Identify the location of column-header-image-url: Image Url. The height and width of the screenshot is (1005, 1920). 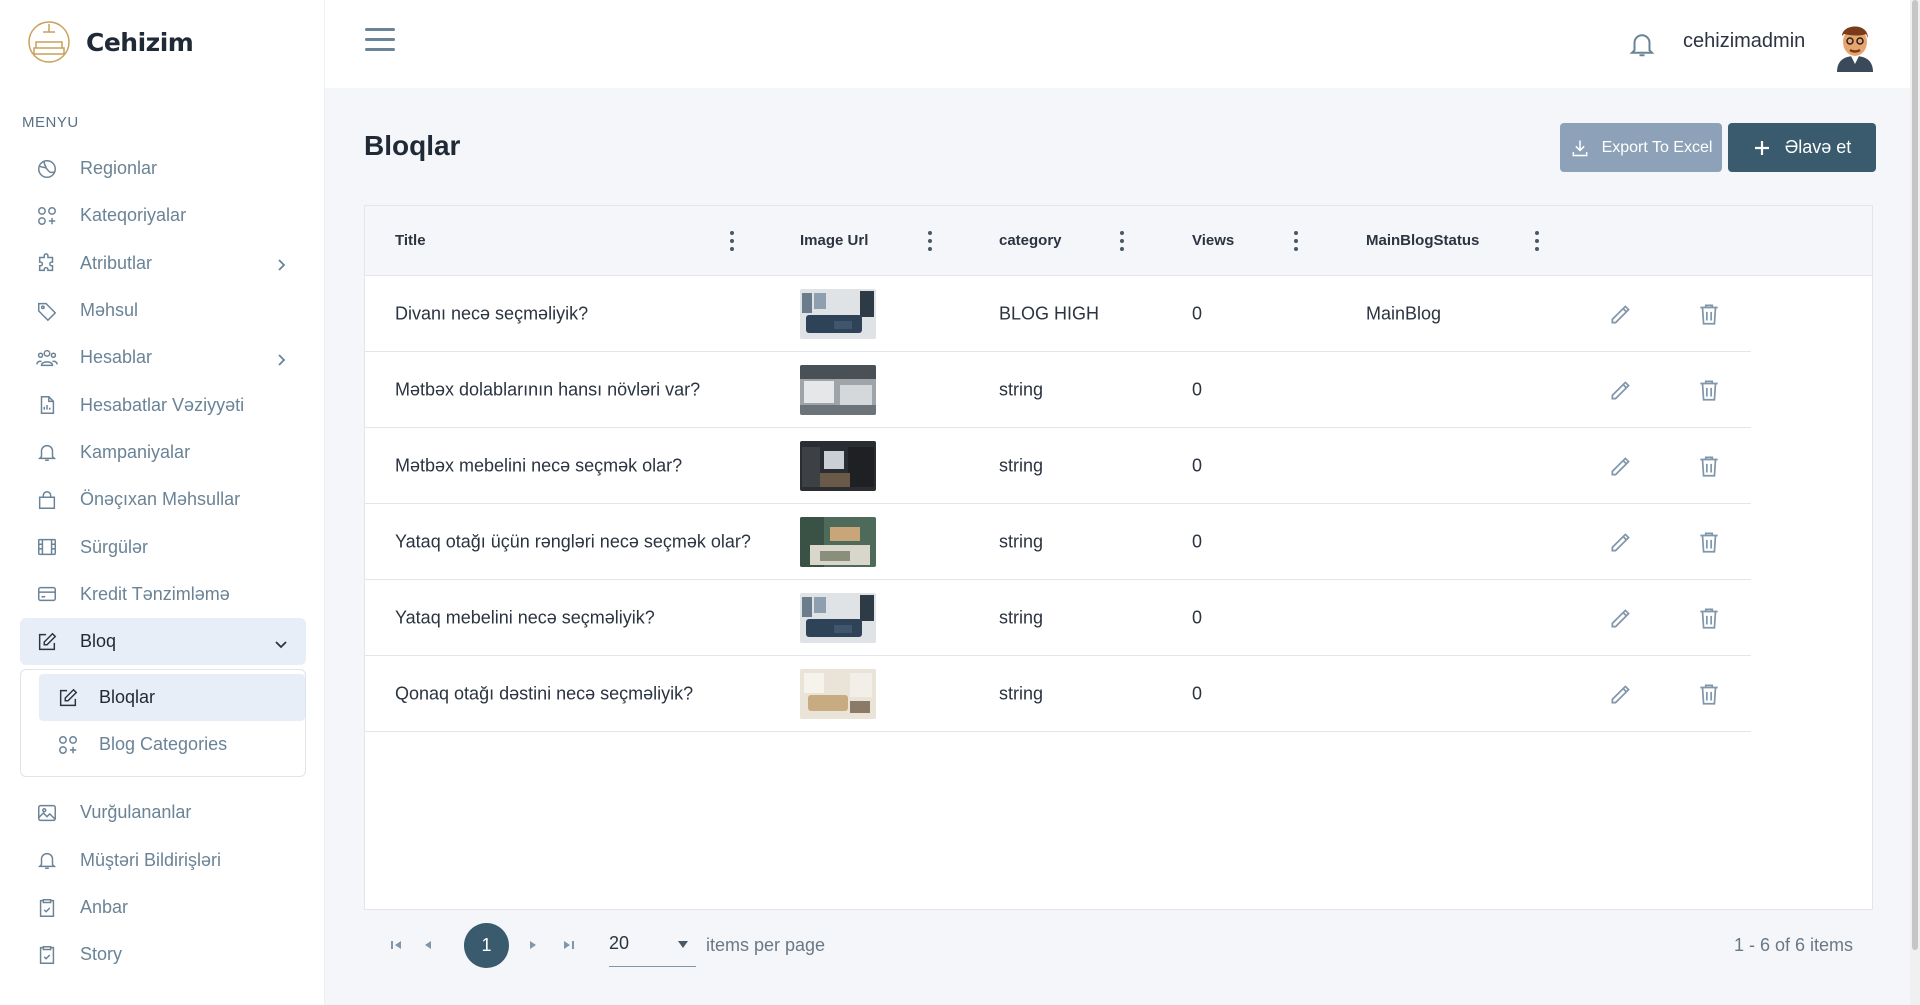
(834, 240).